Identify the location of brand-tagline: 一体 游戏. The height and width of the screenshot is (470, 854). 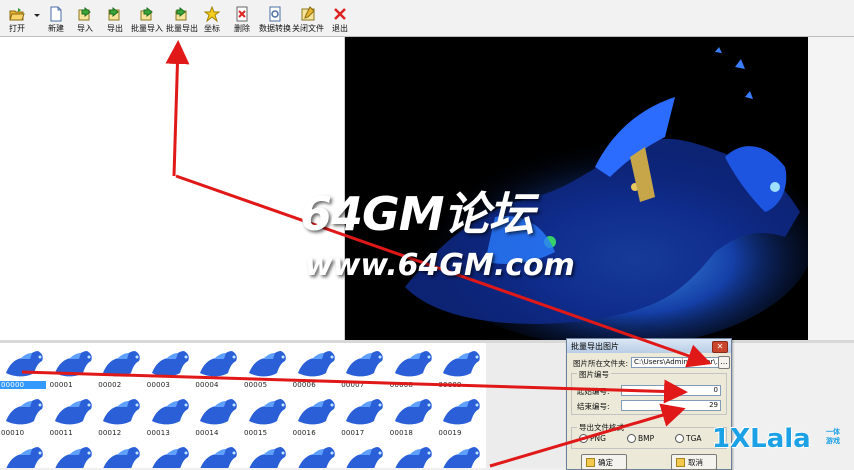
(833, 437).